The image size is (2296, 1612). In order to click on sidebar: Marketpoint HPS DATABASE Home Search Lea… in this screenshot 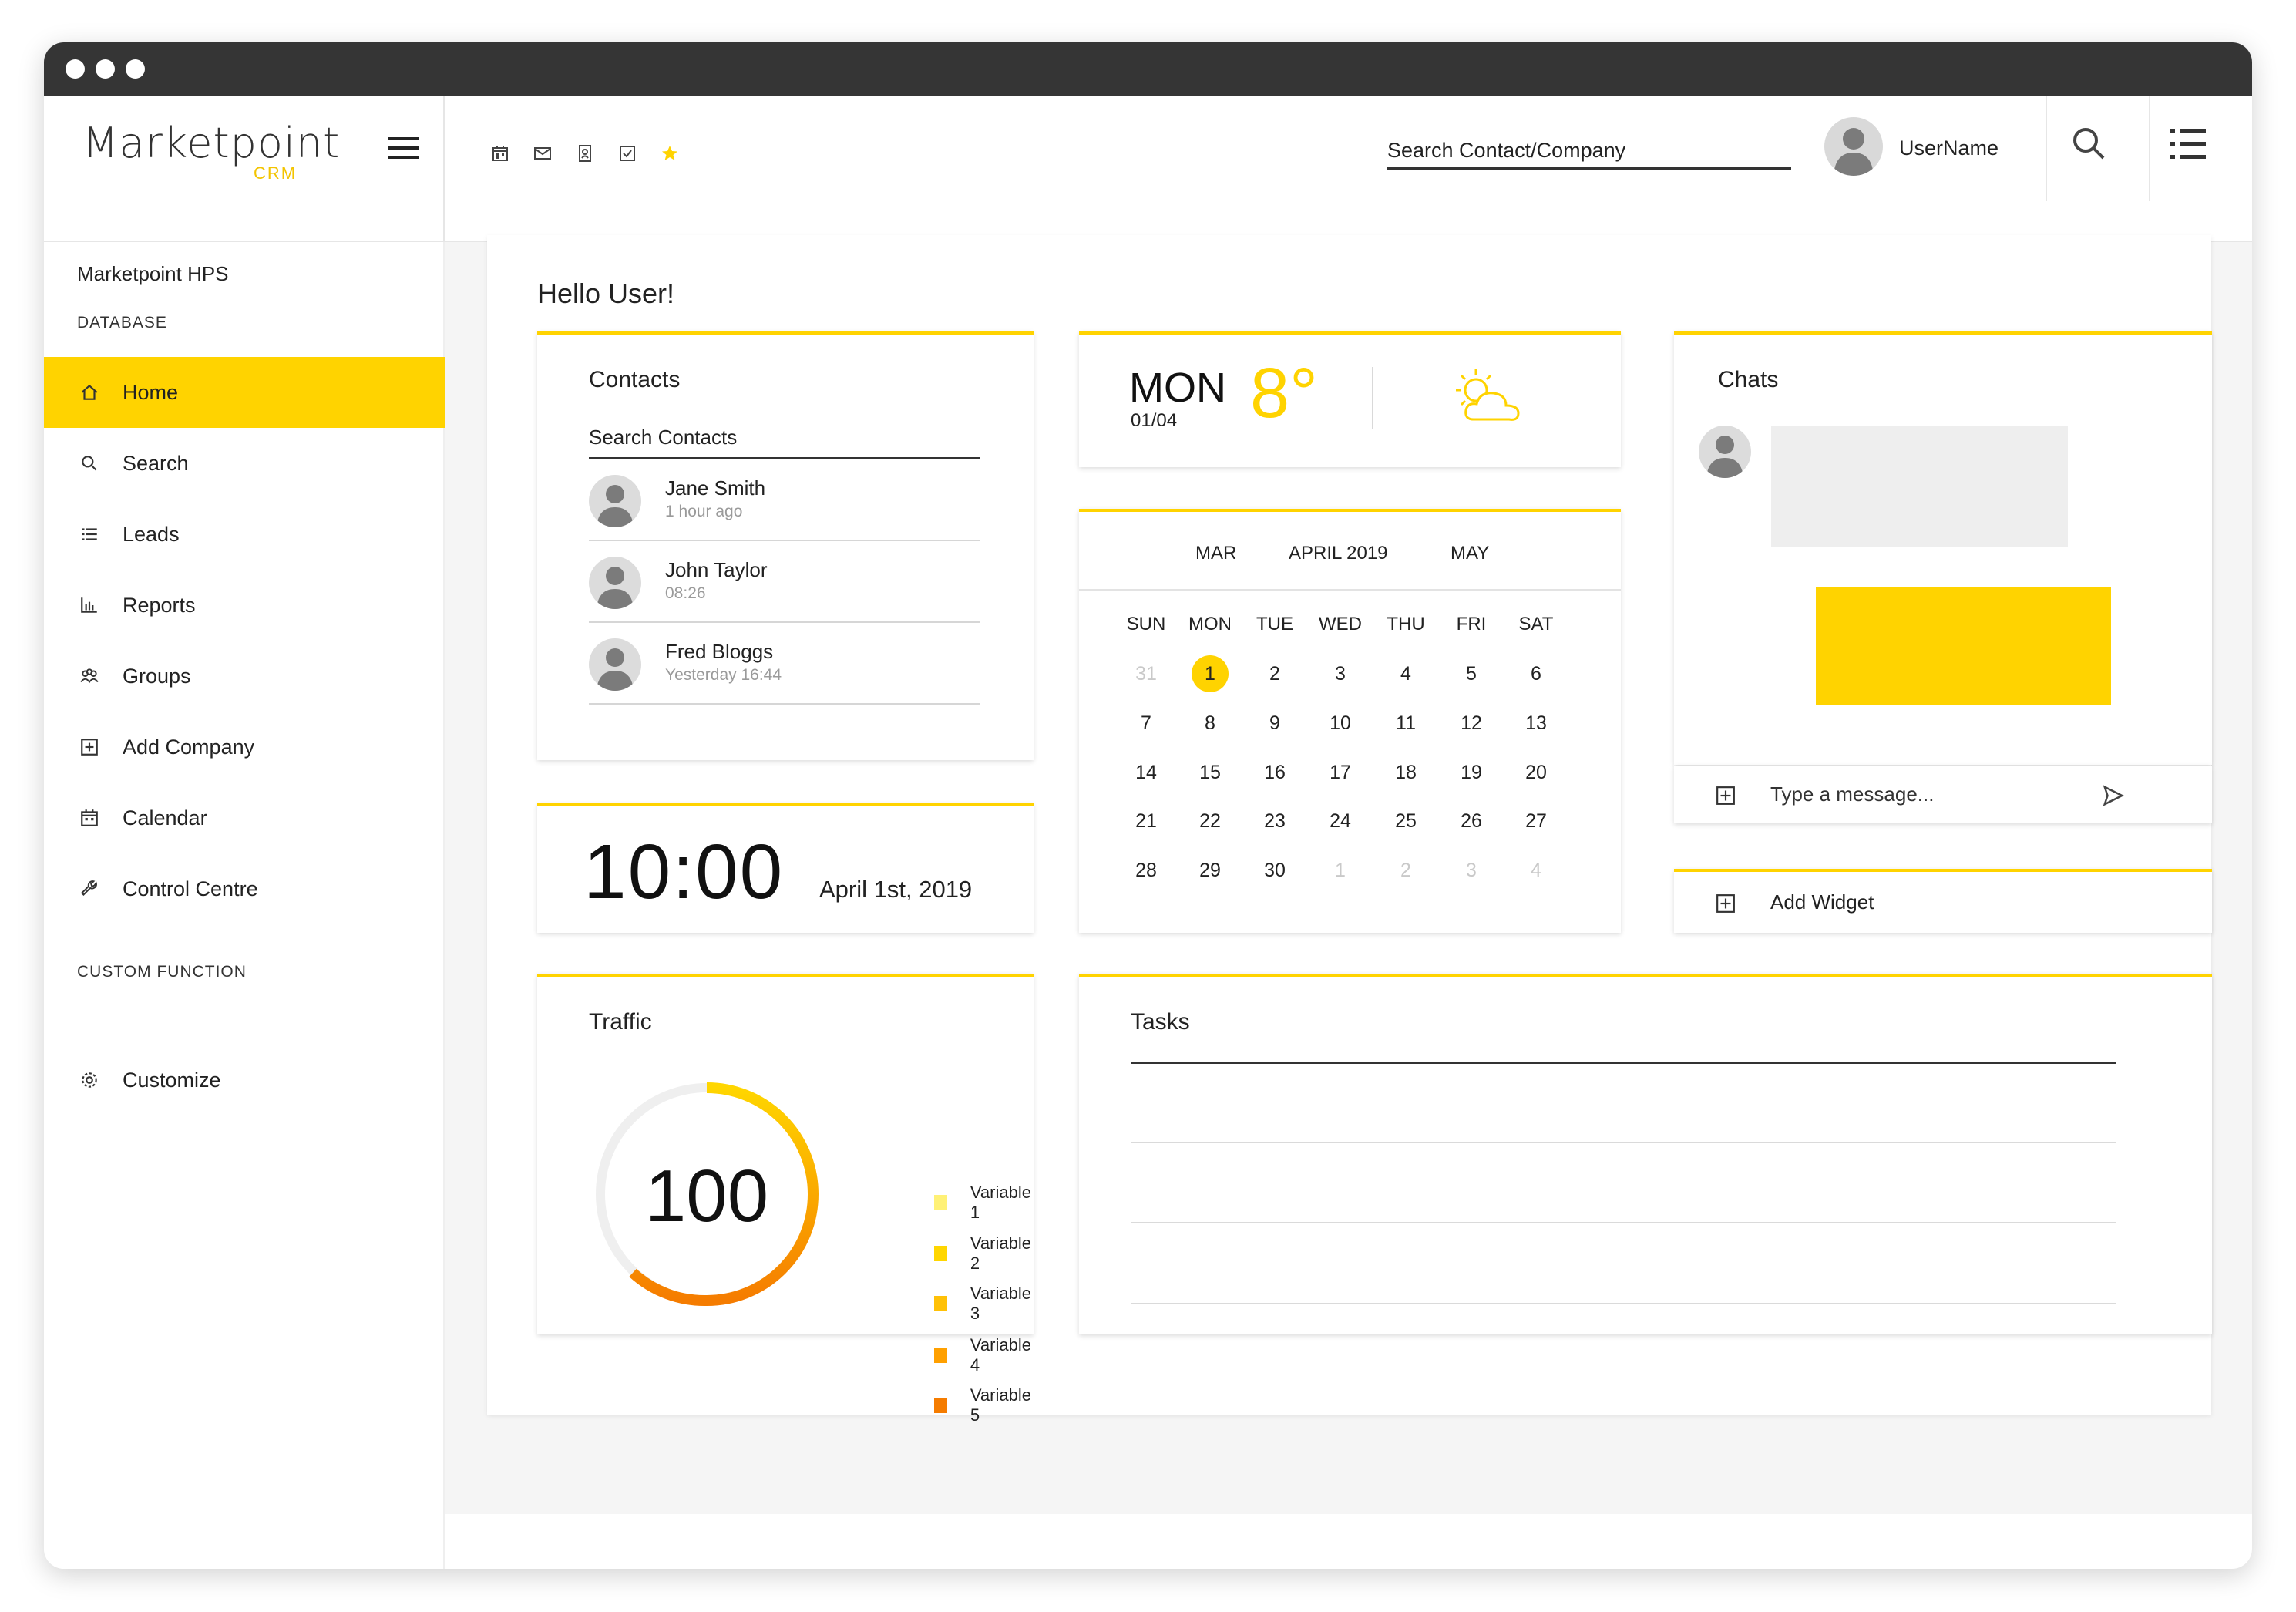, I will do `click(244, 905)`.